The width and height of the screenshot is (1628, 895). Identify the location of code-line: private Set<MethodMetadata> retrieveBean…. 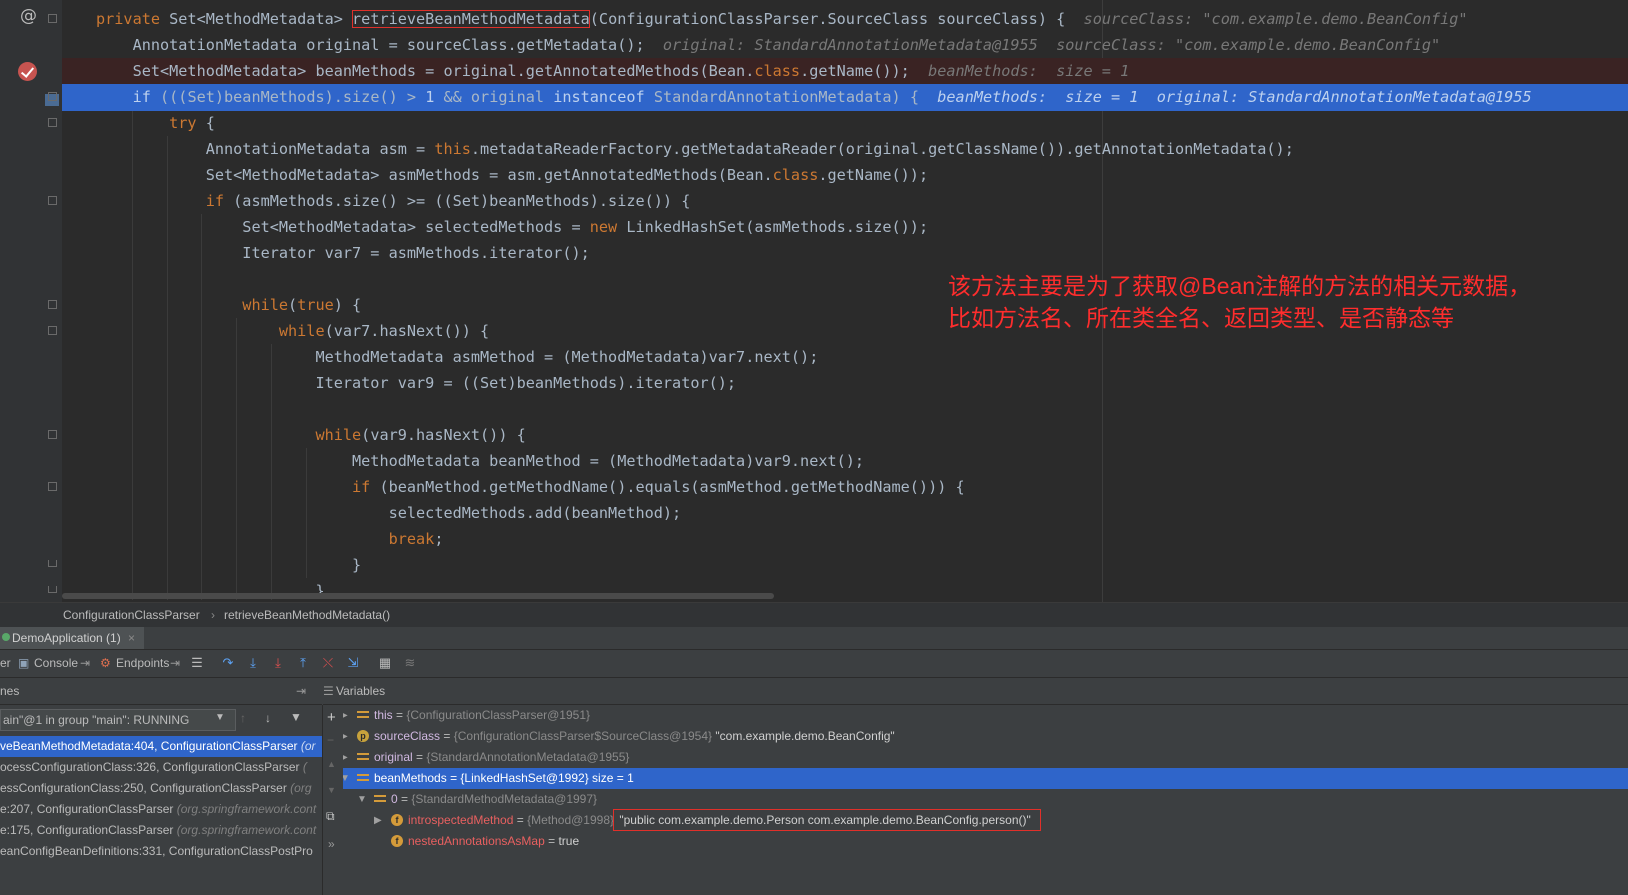
(845, 19).